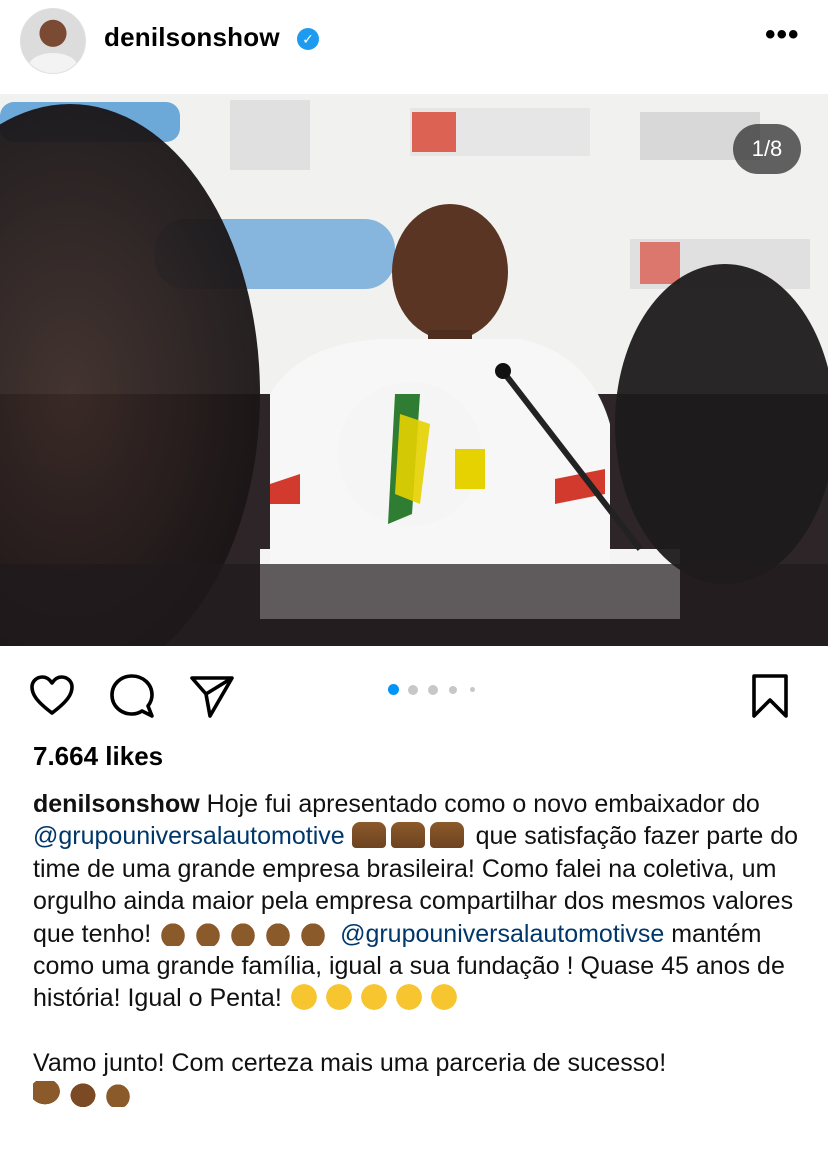  What do you see at coordinates (53, 41) in the screenshot?
I see `avatar` at bounding box center [53, 41].